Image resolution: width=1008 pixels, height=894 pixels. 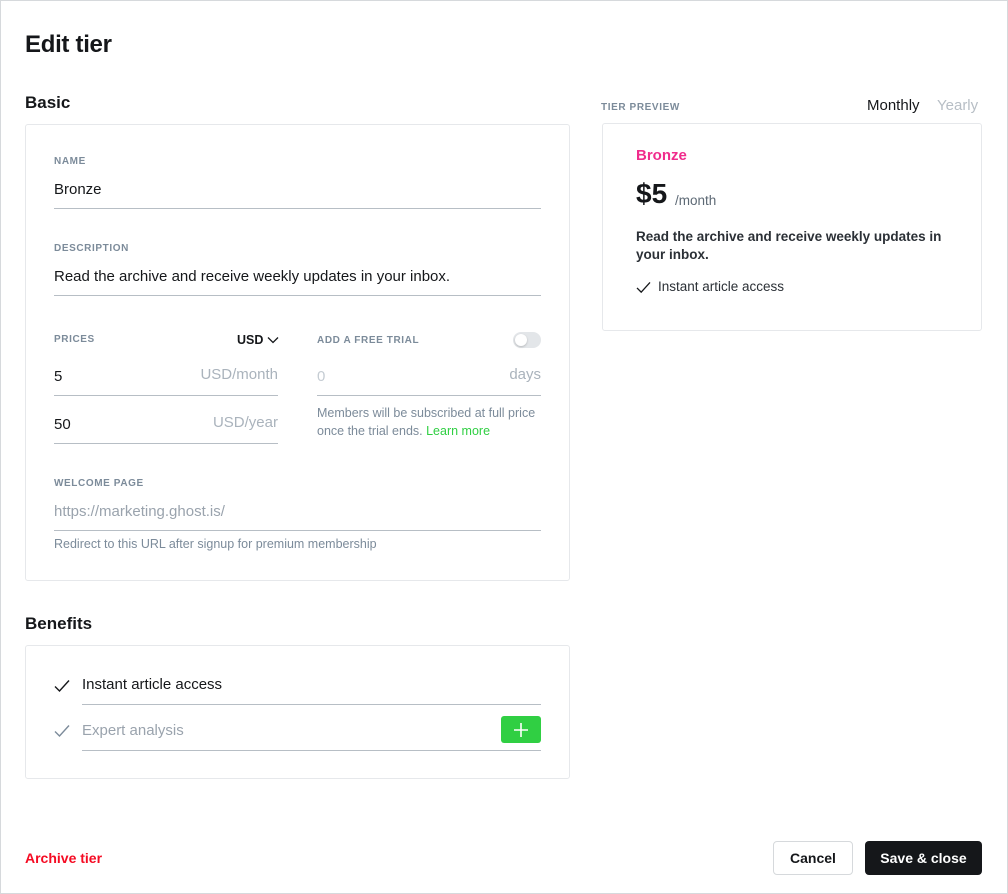 I want to click on benefits-heading: Benefits, so click(x=59, y=623).